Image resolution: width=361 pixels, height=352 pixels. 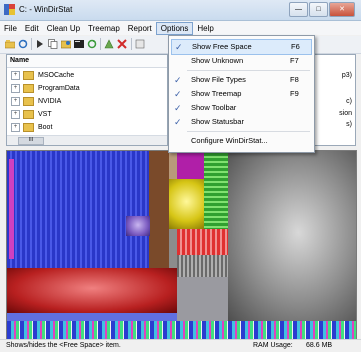 What do you see at coordinates (346, 75) in the screenshot?
I see `column-fragment: p3)` at bounding box center [346, 75].